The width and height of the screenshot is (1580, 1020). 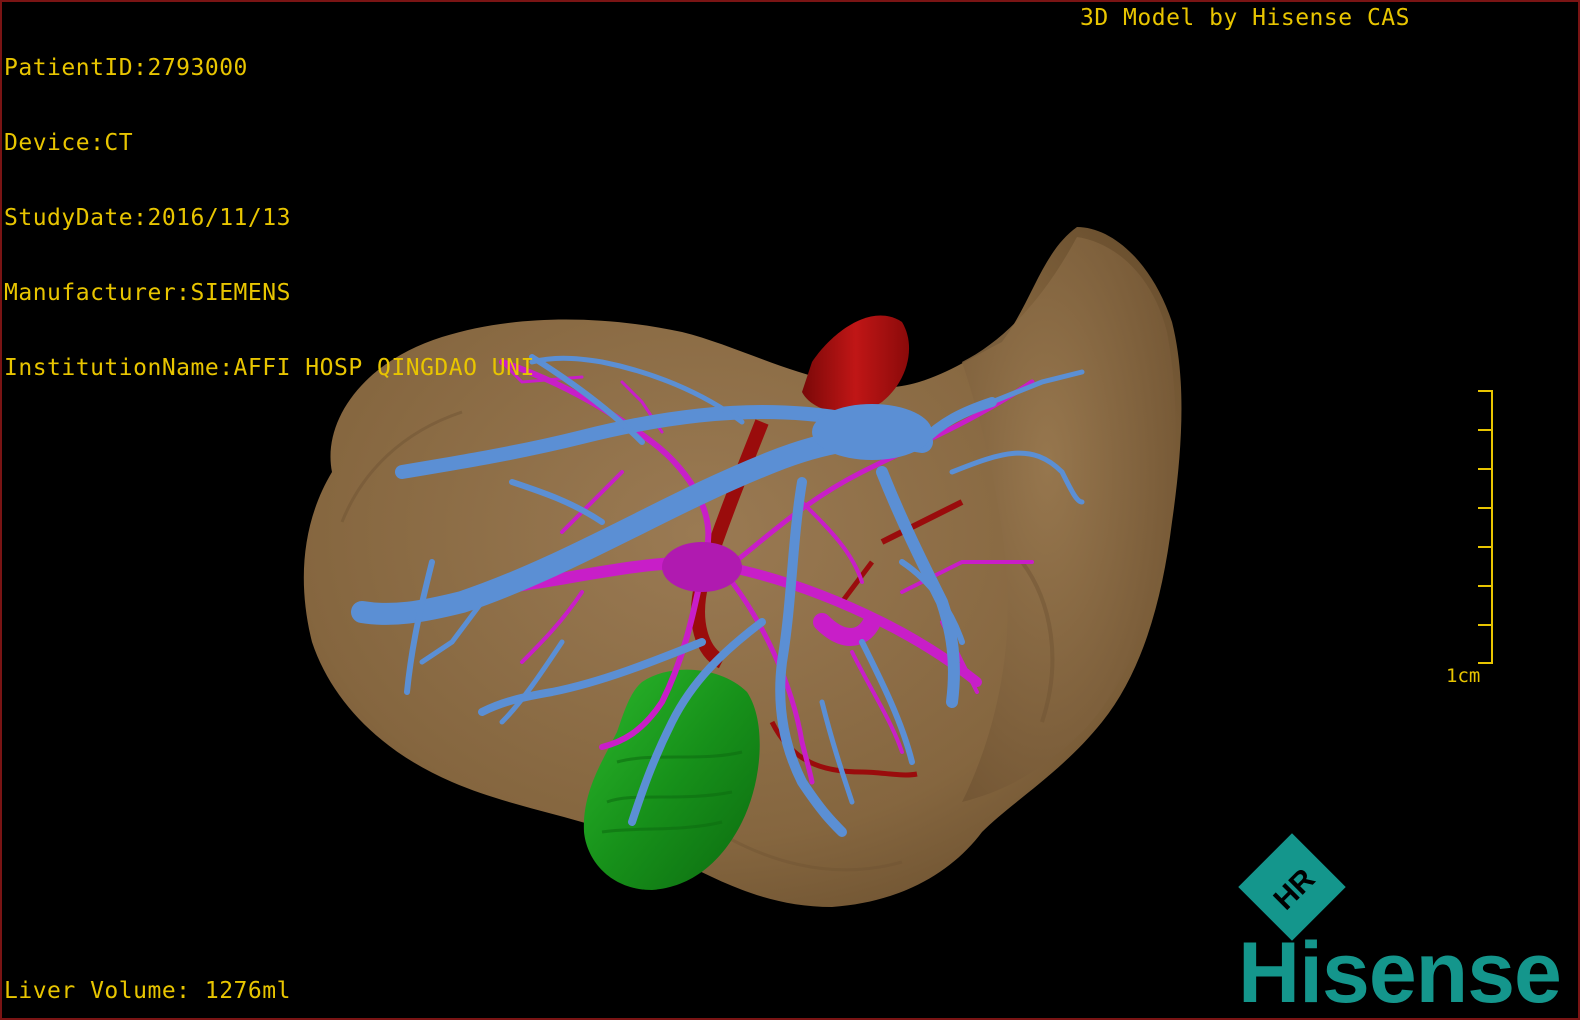 What do you see at coordinates (1485, 527) in the screenshot?
I see `scale-bar` at bounding box center [1485, 527].